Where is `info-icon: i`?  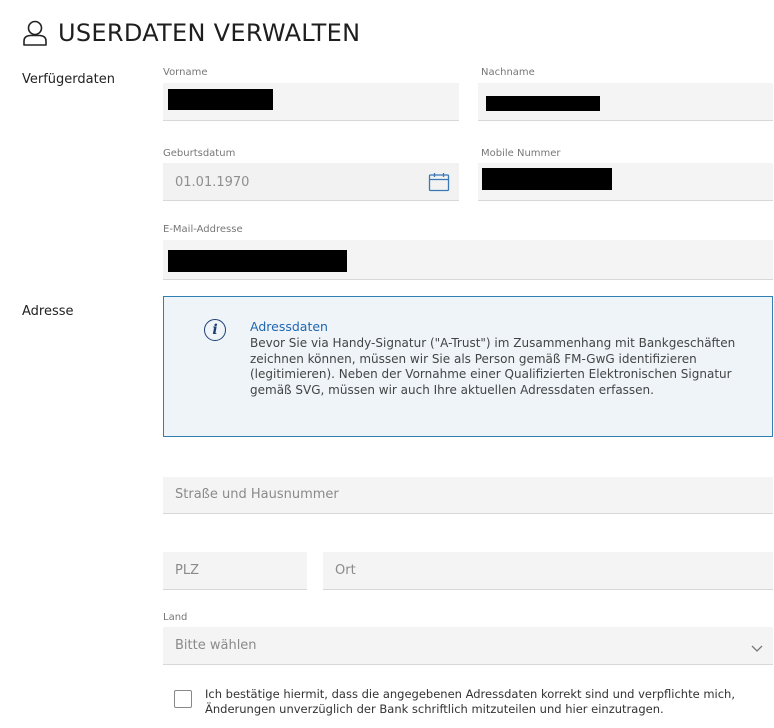
info-icon: i is located at coordinates (215, 330).